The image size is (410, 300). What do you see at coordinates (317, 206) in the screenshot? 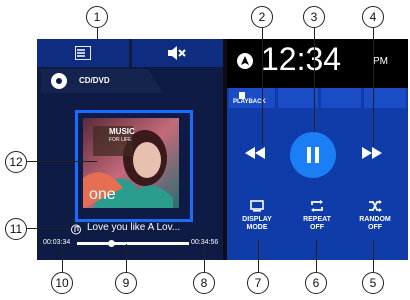
I see `repeat-icon` at bounding box center [317, 206].